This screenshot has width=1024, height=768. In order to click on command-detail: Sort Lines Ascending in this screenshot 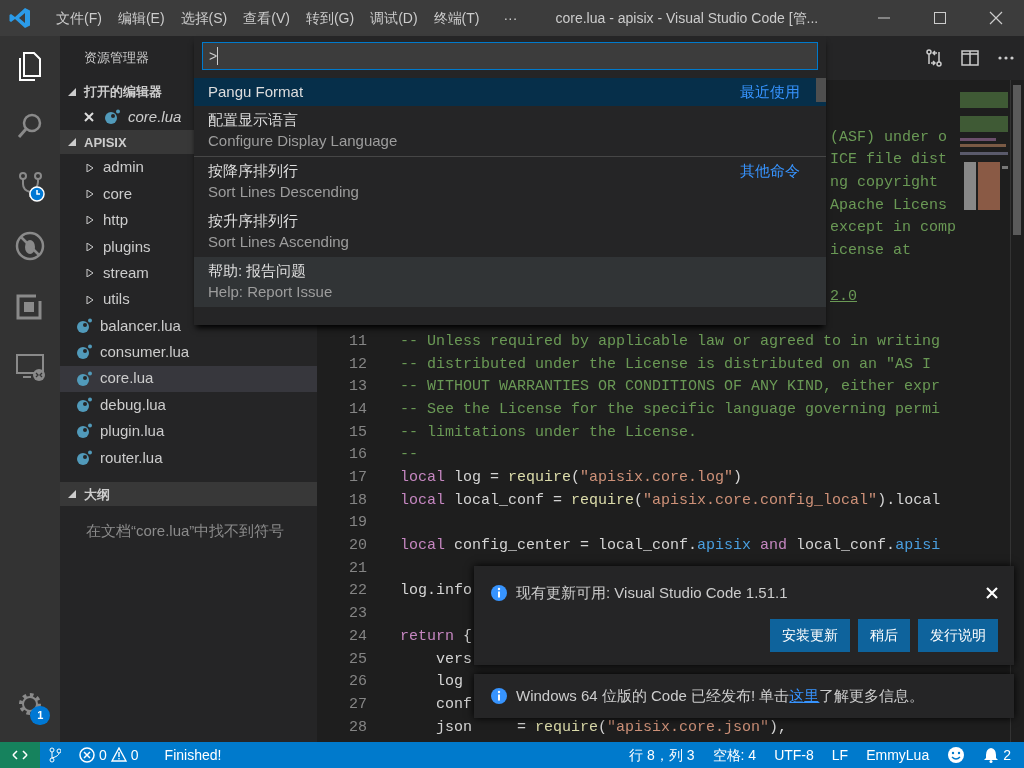, I will do `click(278, 242)`.